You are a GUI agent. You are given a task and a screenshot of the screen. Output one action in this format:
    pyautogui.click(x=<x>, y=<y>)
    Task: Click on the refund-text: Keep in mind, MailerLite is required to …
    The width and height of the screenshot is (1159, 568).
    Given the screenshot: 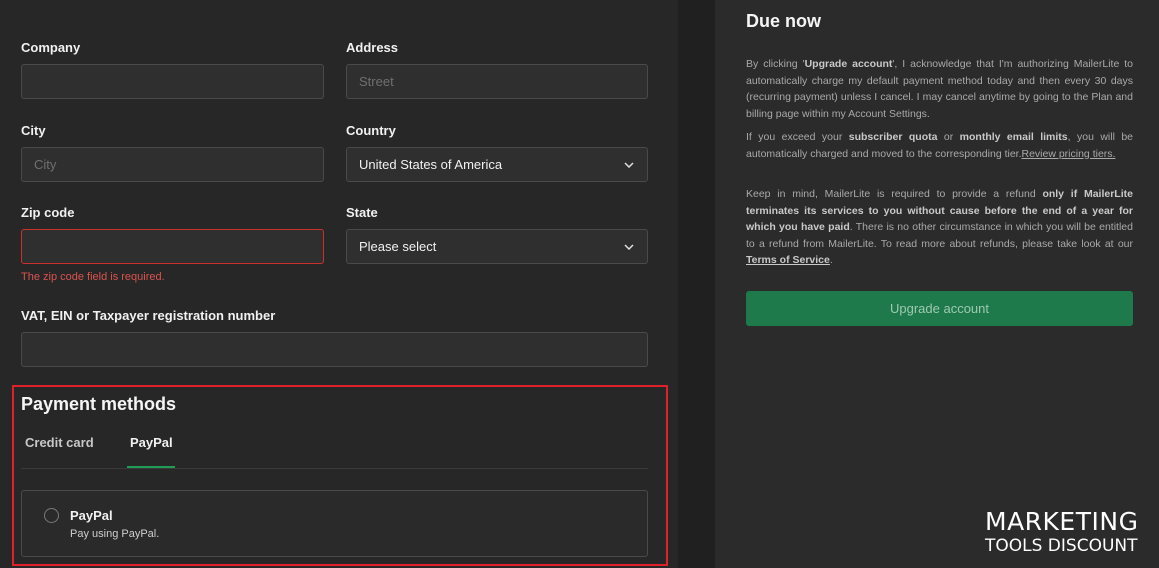 What is the action you would take?
    pyautogui.click(x=939, y=227)
    